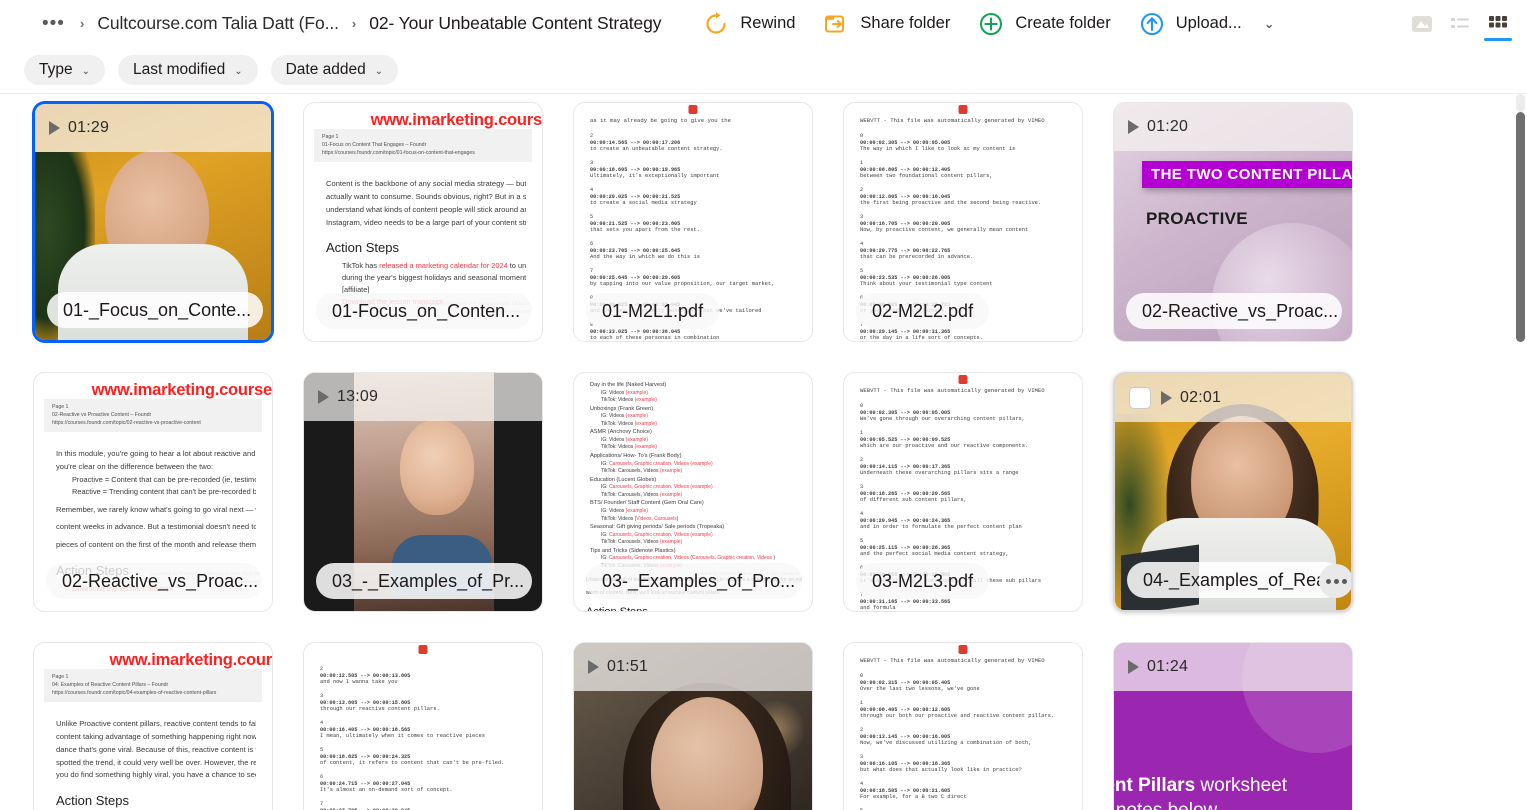 This screenshot has width=1527, height=810. What do you see at coordinates (1235, 580) in the screenshot?
I see `file-name-label: 04-_Examples_of_Rea.` at bounding box center [1235, 580].